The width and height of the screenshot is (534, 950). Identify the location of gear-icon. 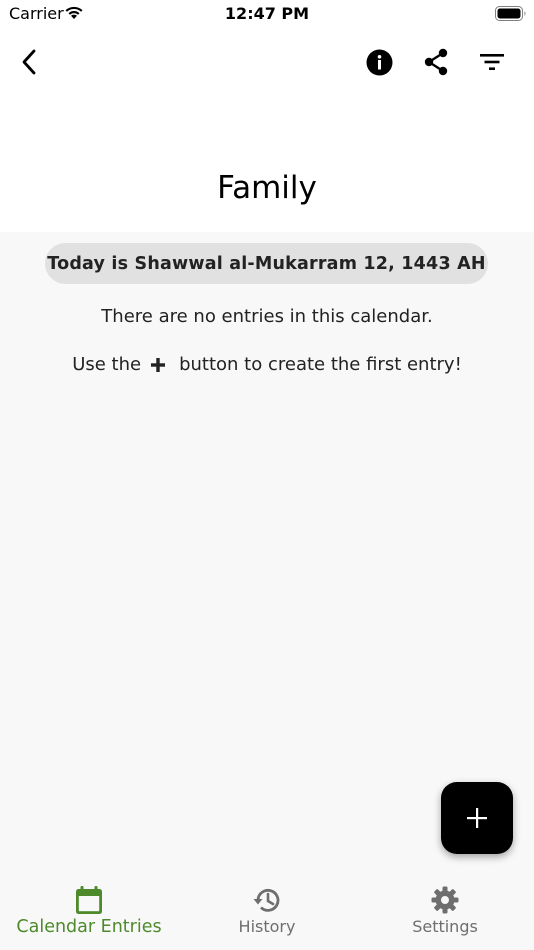
(445, 900).